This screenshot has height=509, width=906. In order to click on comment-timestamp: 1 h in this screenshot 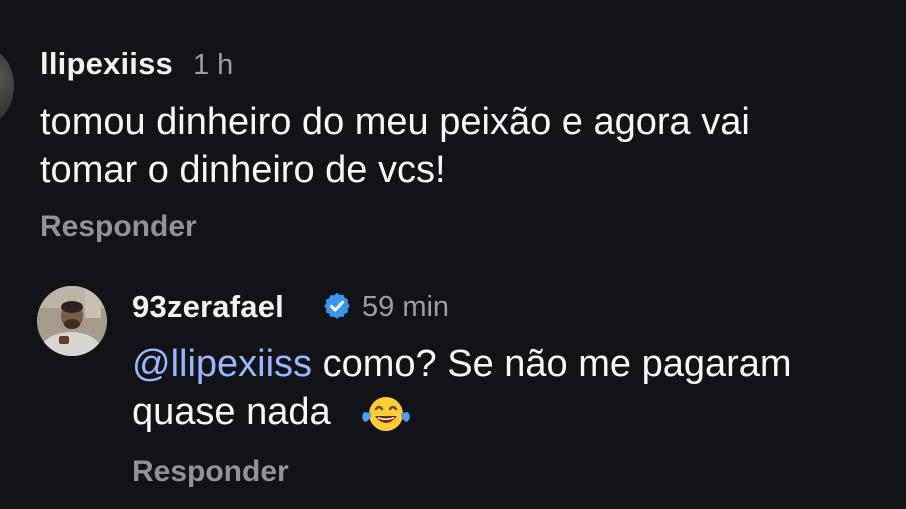, I will do `click(213, 65)`.